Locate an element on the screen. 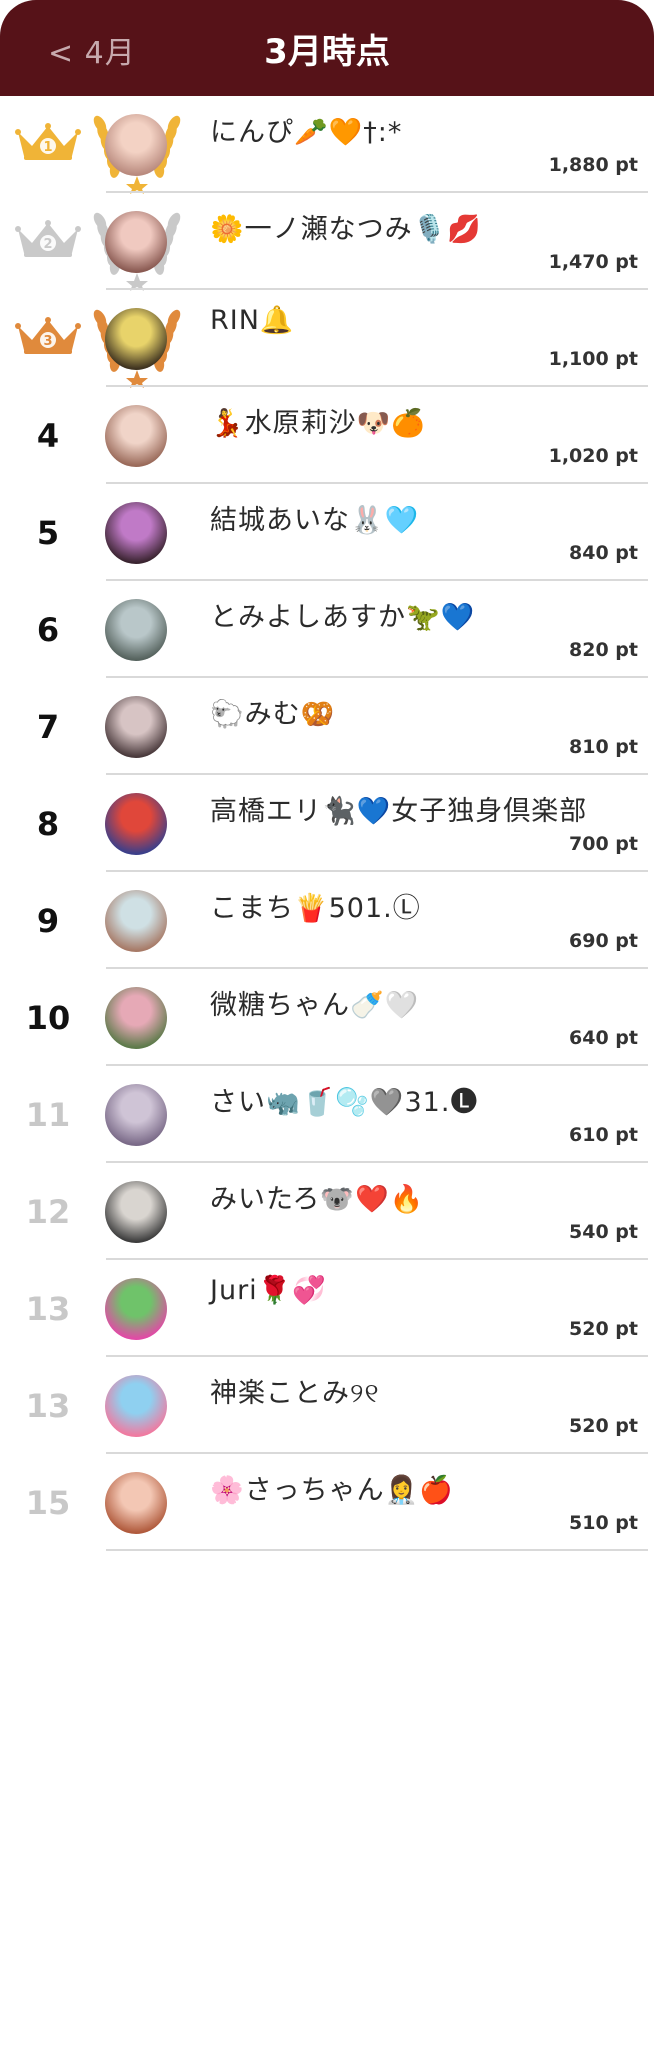  rank-number: 7 is located at coordinates (48, 726).